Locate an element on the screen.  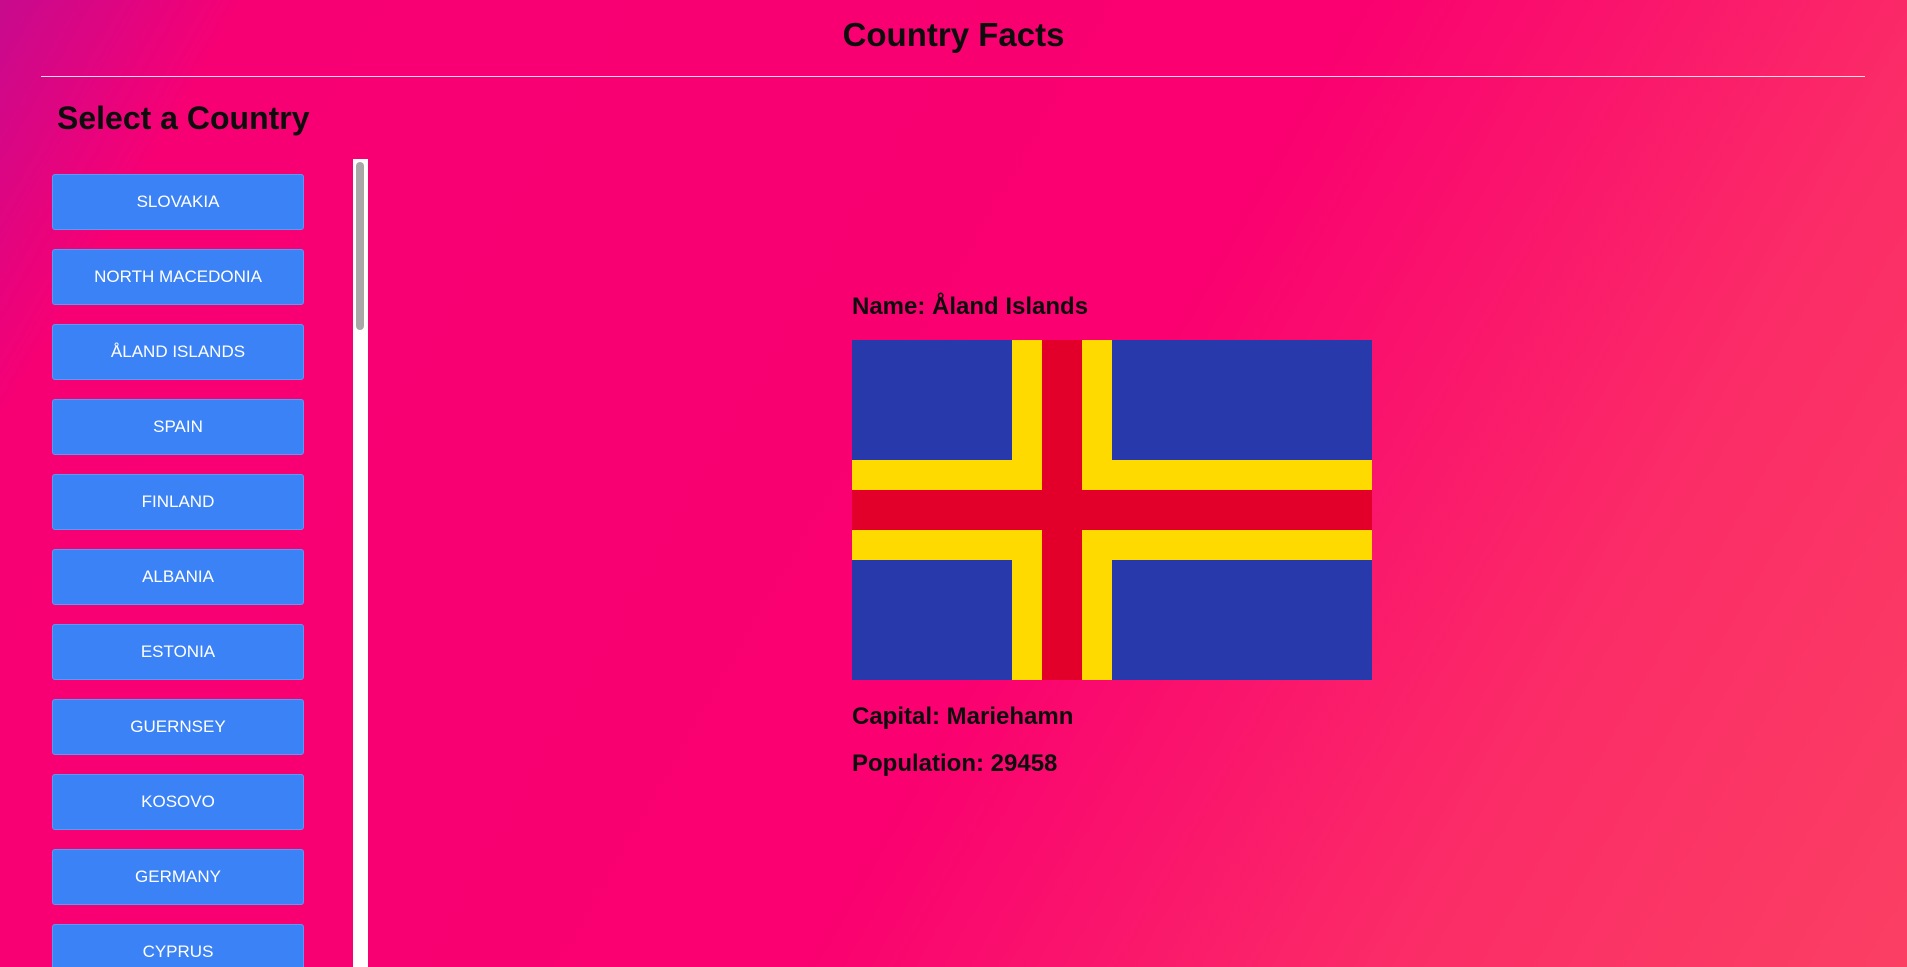
header-divider is located at coordinates (953, 76).